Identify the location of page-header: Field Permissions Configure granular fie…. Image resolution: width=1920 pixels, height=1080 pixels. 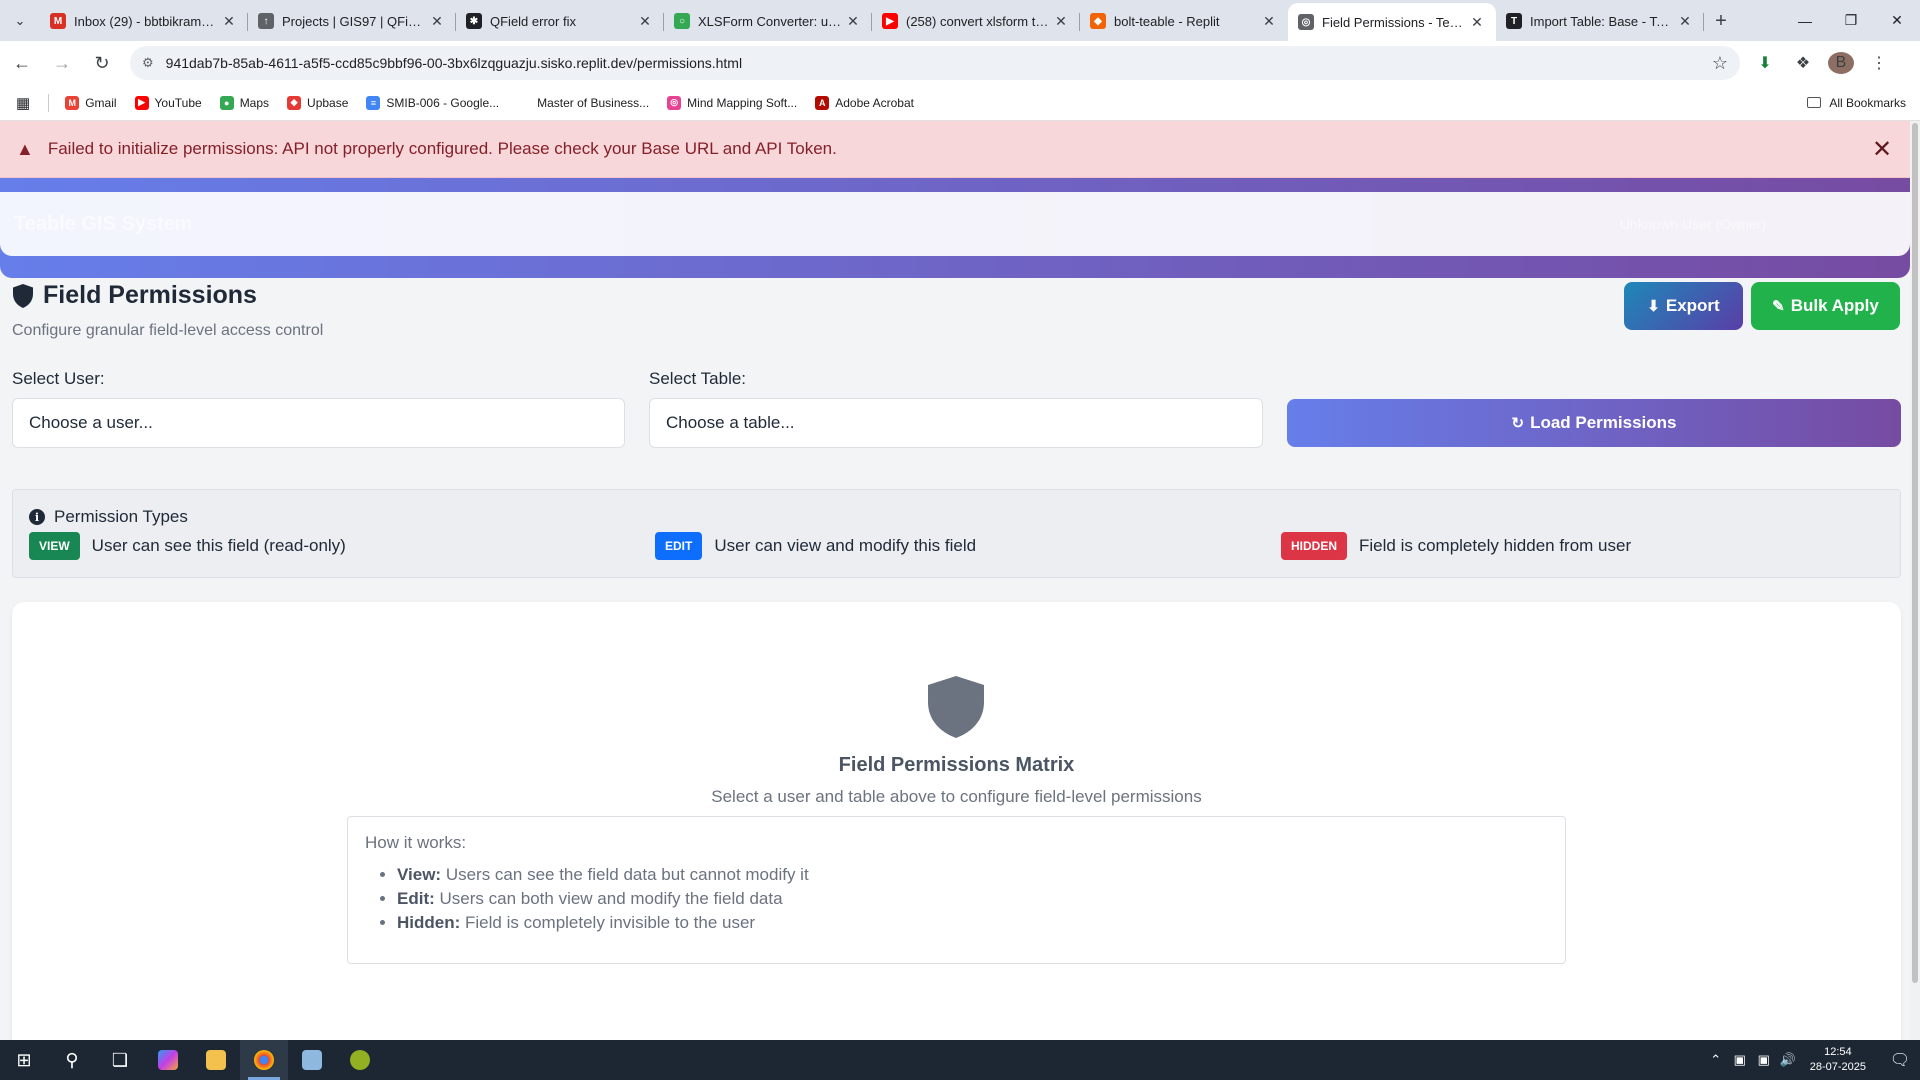
(167, 310).